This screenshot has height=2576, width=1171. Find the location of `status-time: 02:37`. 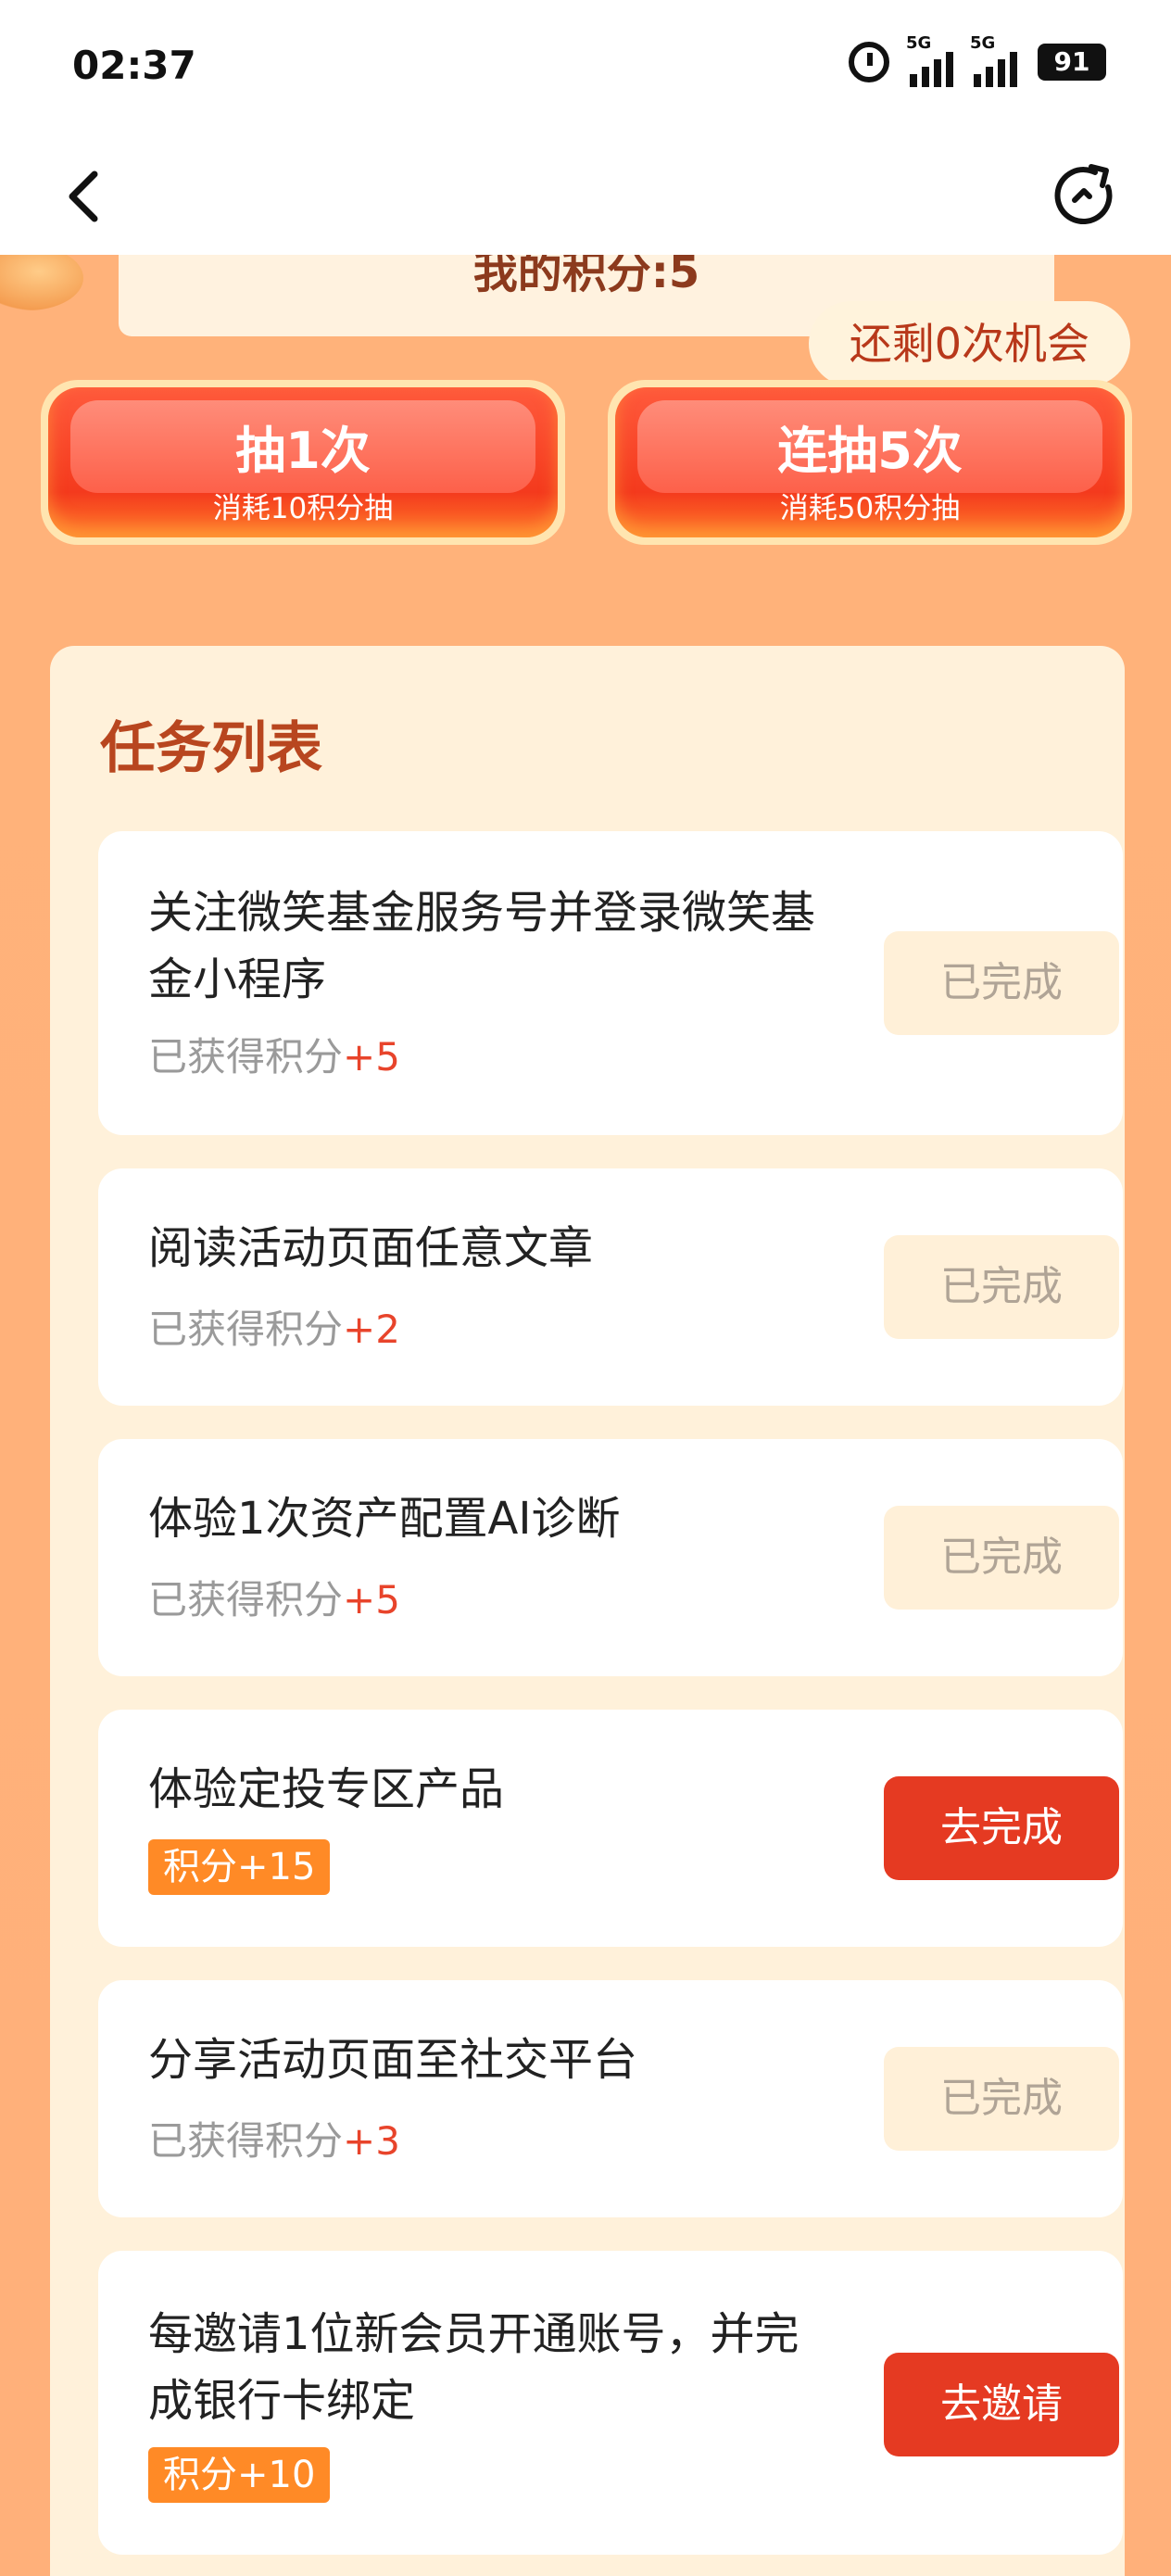

status-time: 02:37 is located at coordinates (134, 65).